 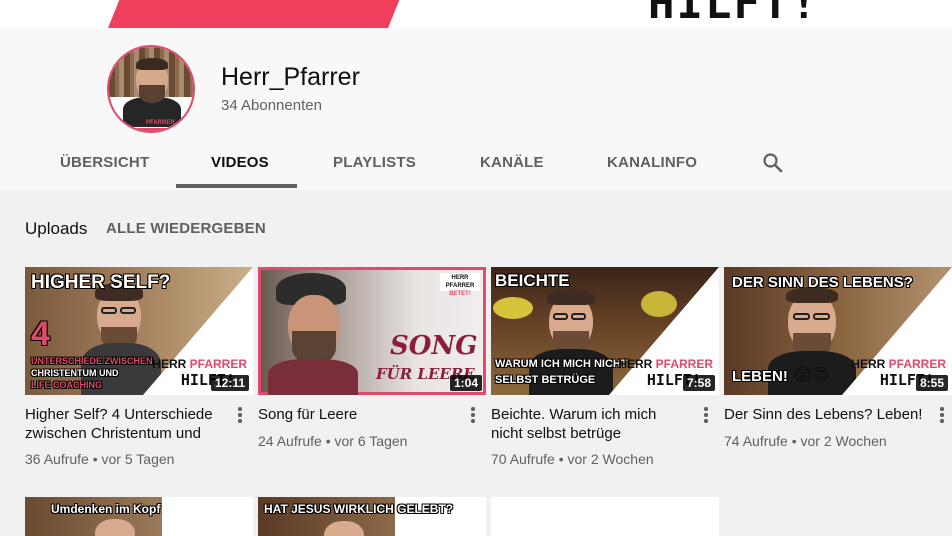 What do you see at coordinates (136, 123) in the screenshot?
I see `avatar-label-herr: HERR` at bounding box center [136, 123].